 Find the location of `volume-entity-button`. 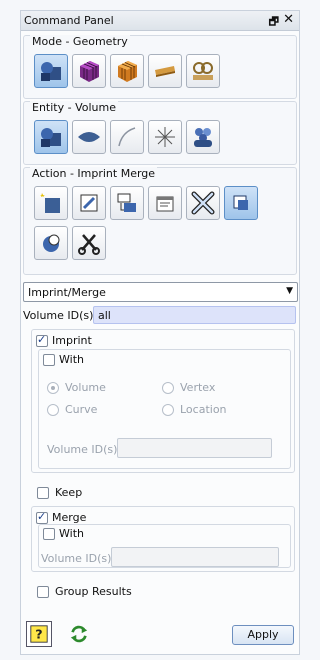

volume-entity-button is located at coordinates (51, 137).